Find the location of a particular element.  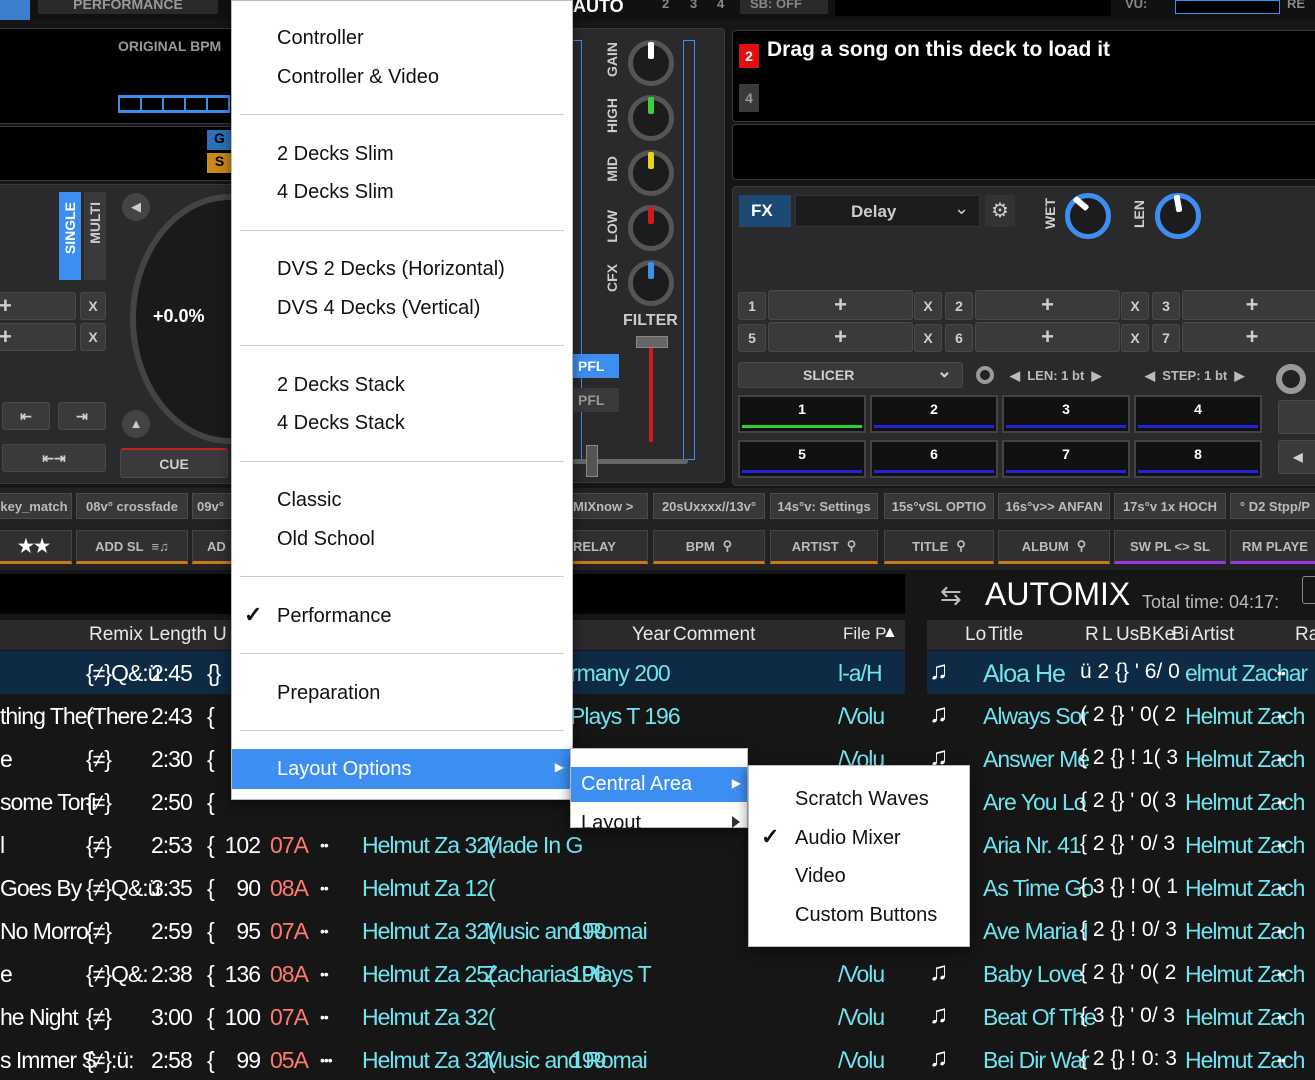

list-item: ♫Ave Maria I{ 2 {} ! 0/ 3Helmut Zach•• is located at coordinates (1121, 930).